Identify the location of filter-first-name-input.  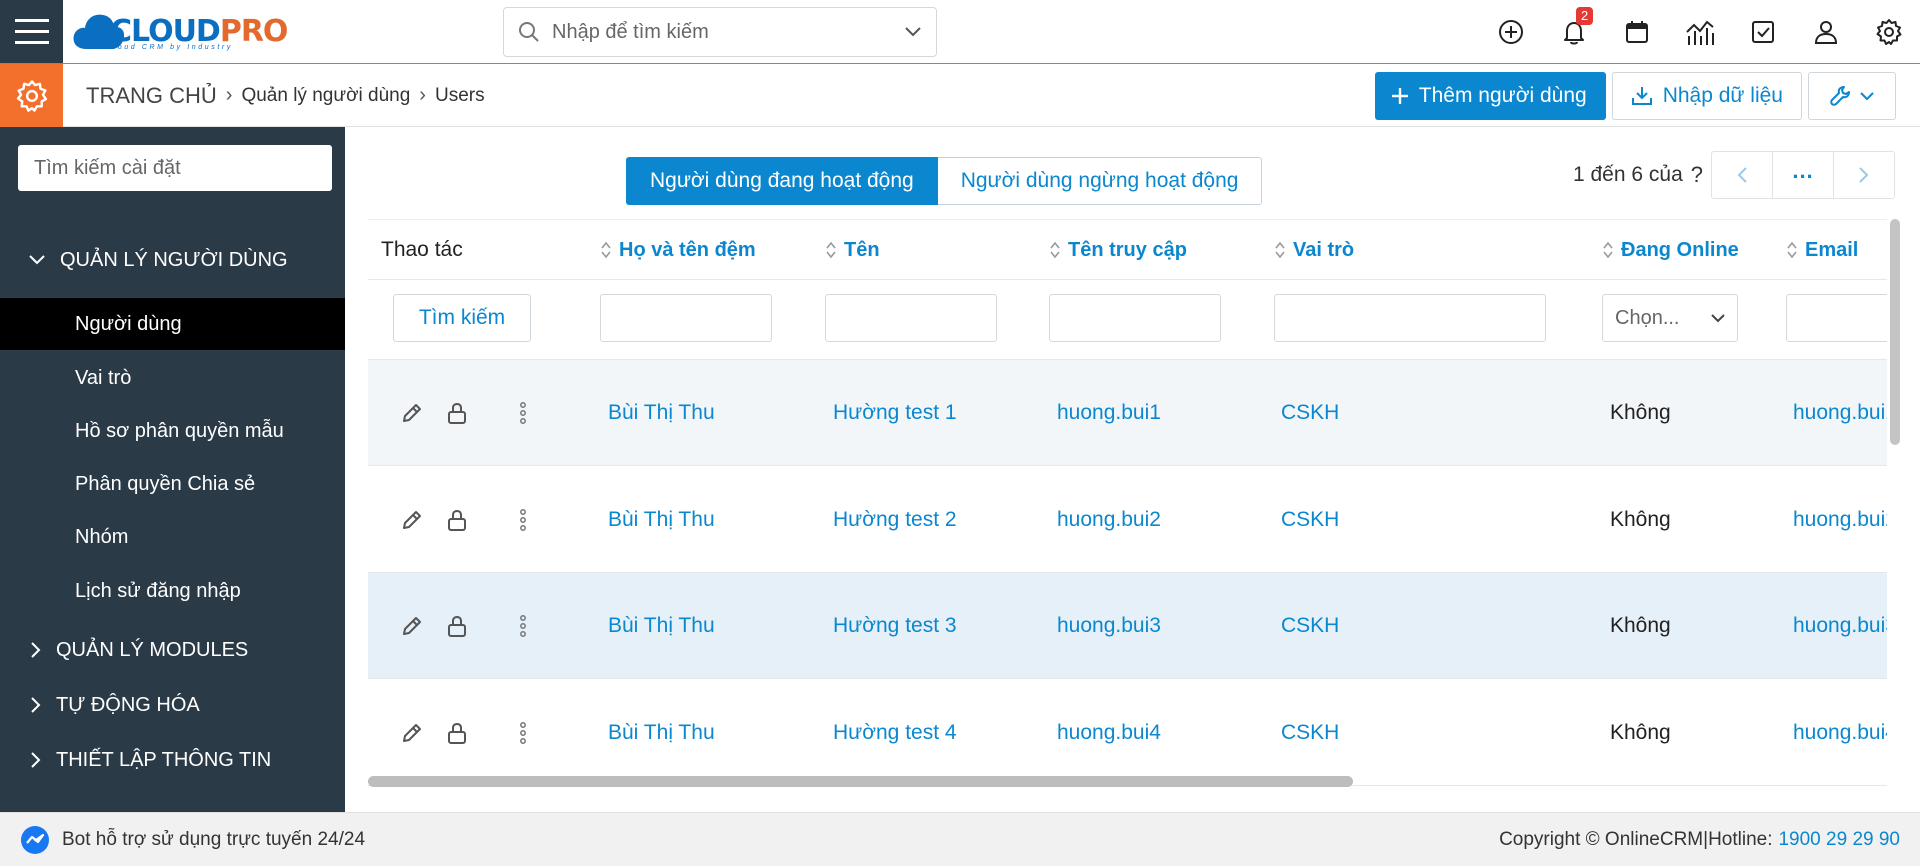
(911, 318).